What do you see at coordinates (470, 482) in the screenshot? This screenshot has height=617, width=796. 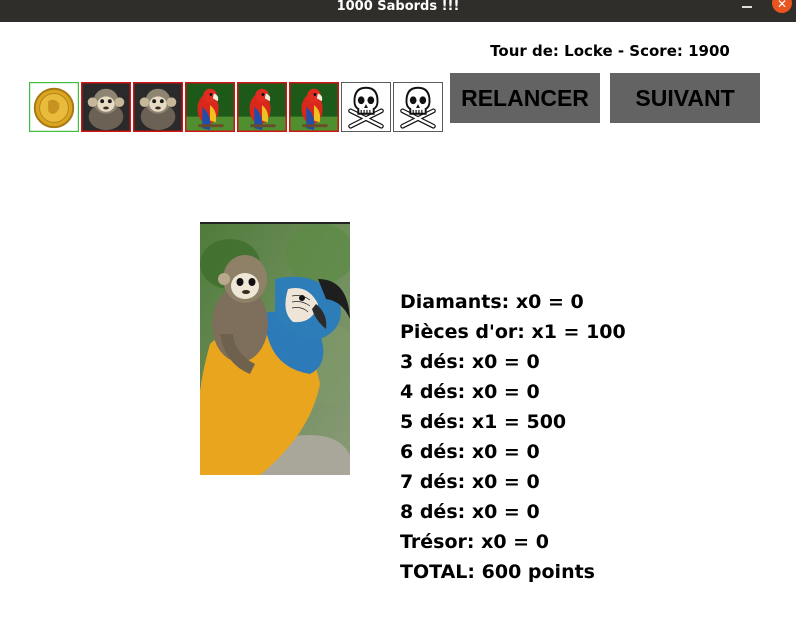 I see `score-7-dice: 7 dés: x0 = 0` at bounding box center [470, 482].